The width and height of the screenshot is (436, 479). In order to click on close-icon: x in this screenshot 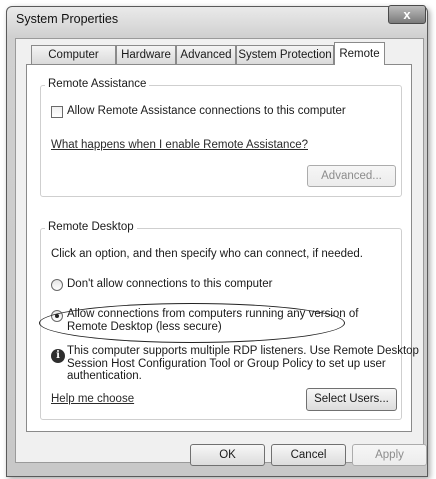, I will do `click(407, 14)`.